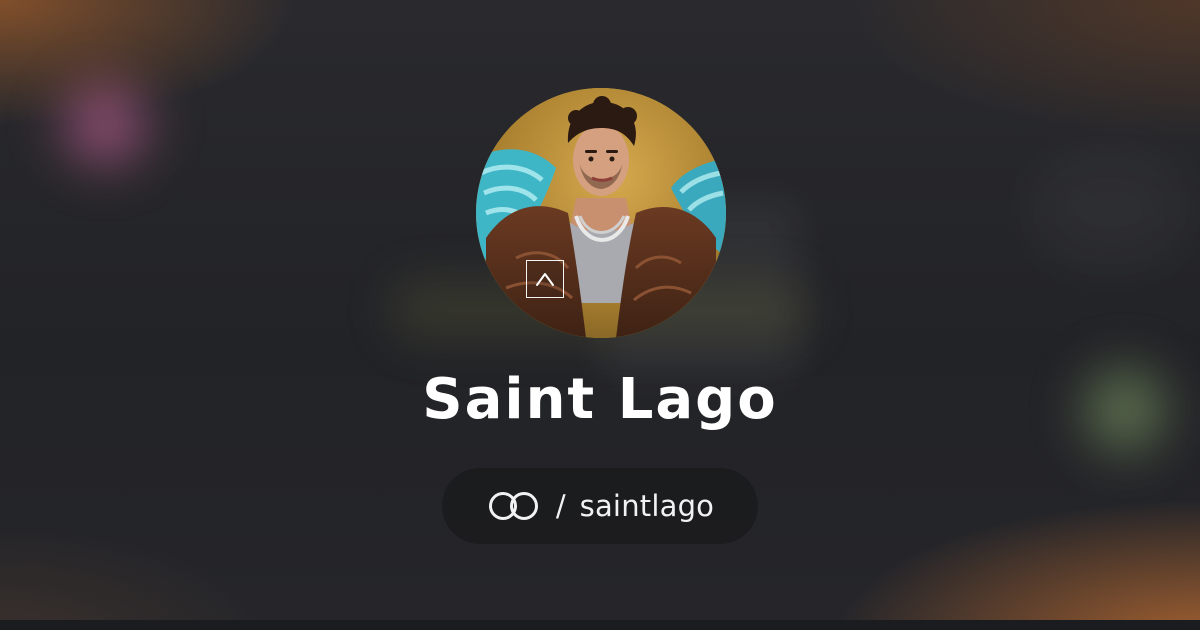 The width and height of the screenshot is (1200, 630). What do you see at coordinates (600, 399) in the screenshot?
I see `display-name: Saint Lago` at bounding box center [600, 399].